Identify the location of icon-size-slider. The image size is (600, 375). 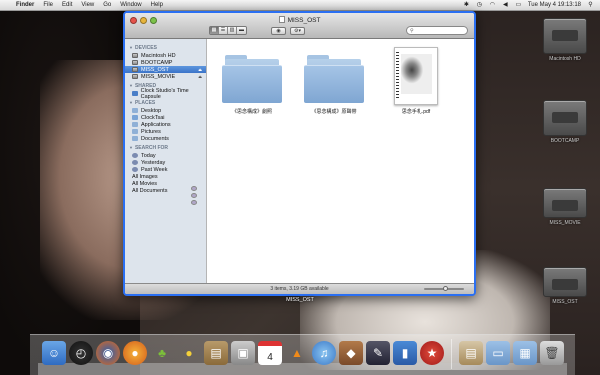
(444, 288).